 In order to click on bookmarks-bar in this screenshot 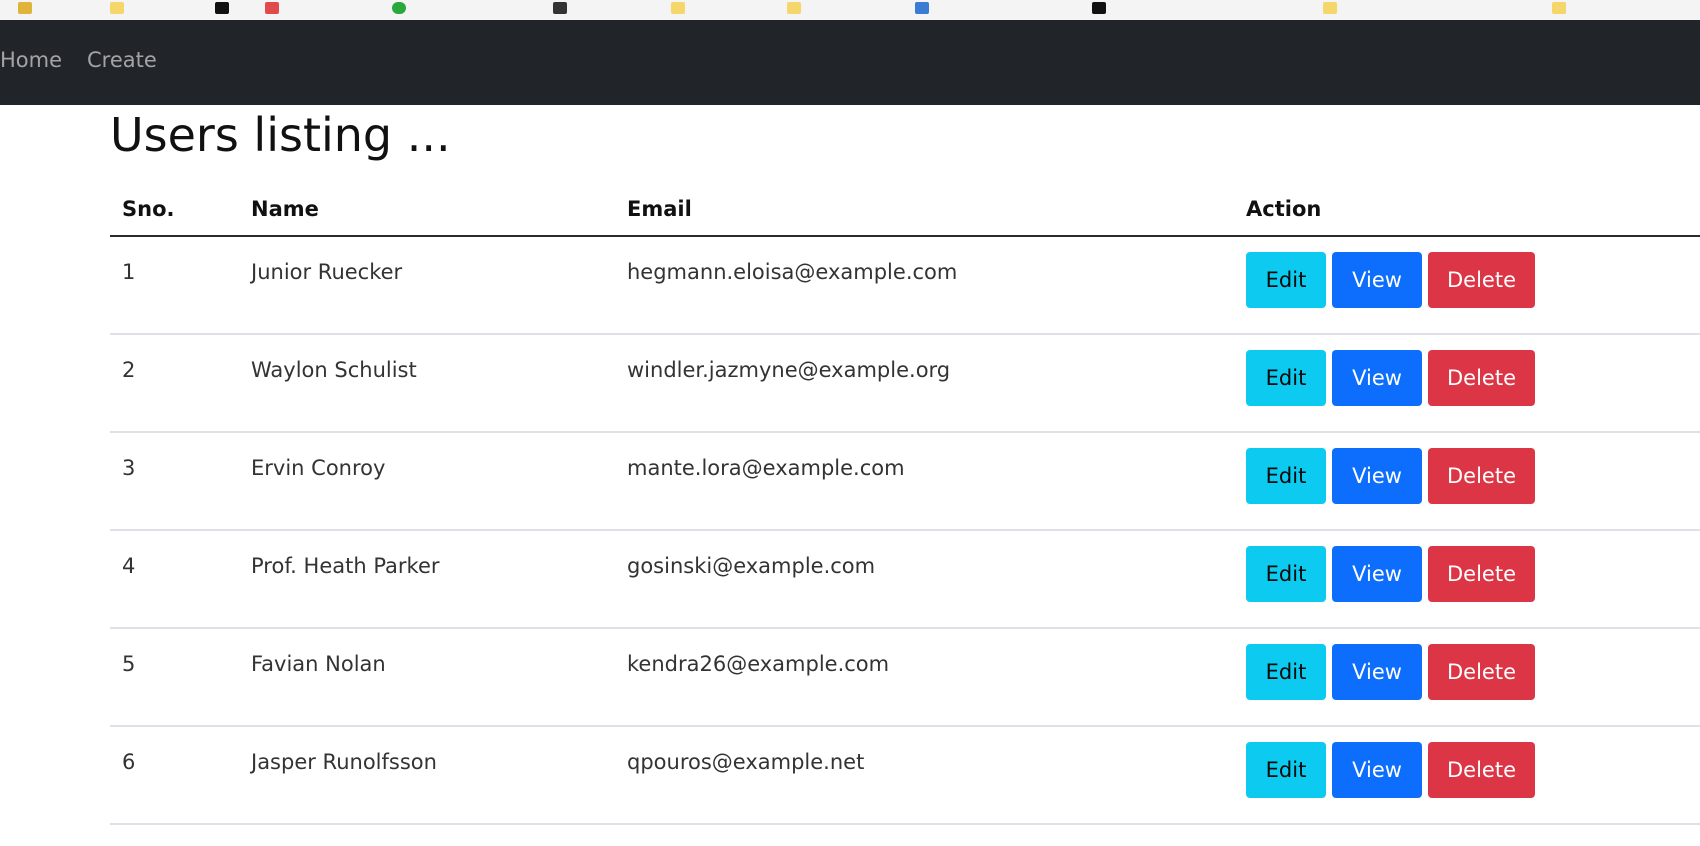, I will do `click(850, 10)`.